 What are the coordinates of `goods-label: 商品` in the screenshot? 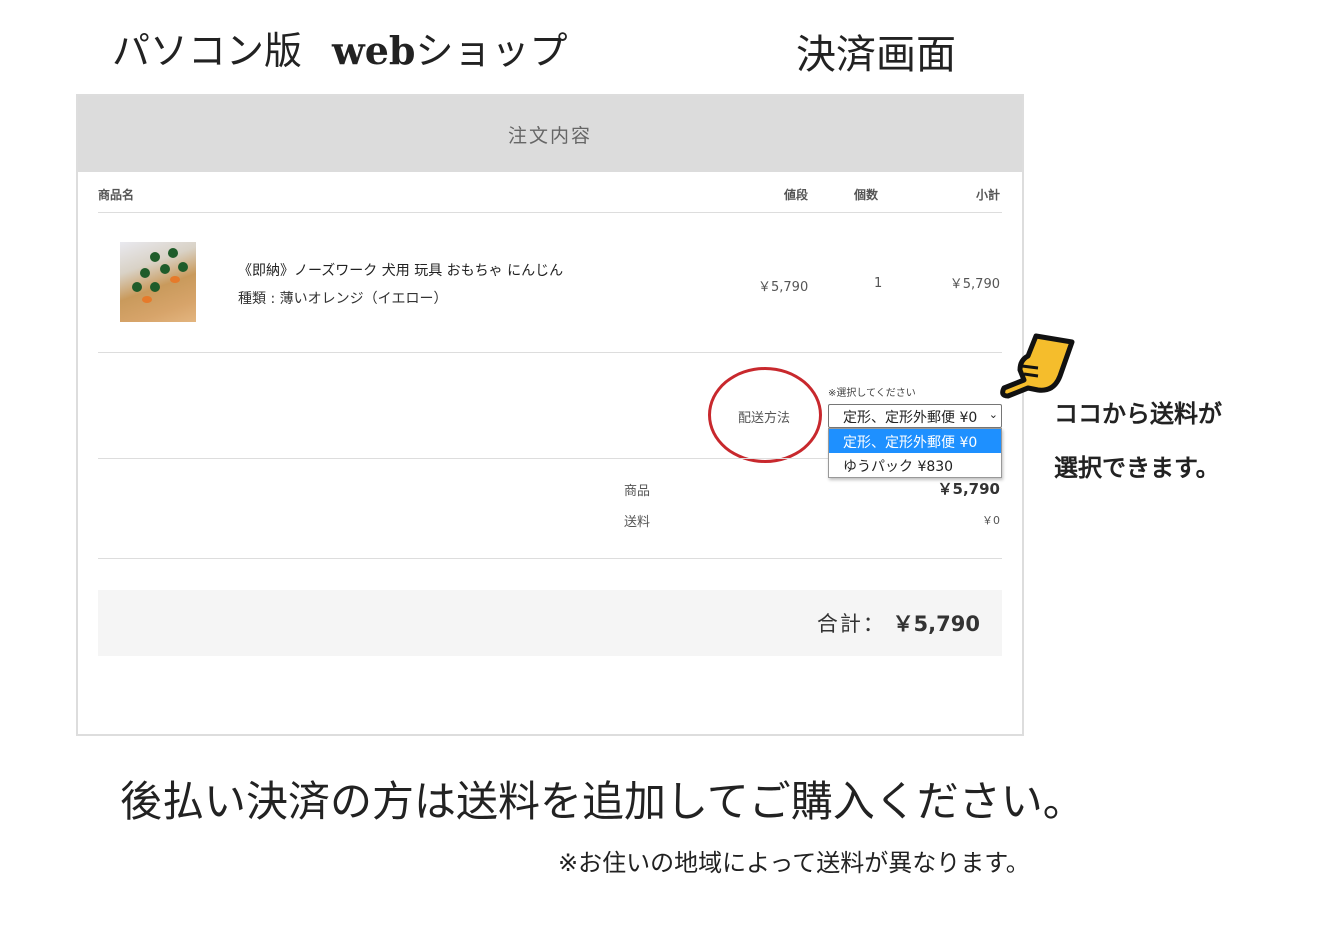 It's located at (637, 491).